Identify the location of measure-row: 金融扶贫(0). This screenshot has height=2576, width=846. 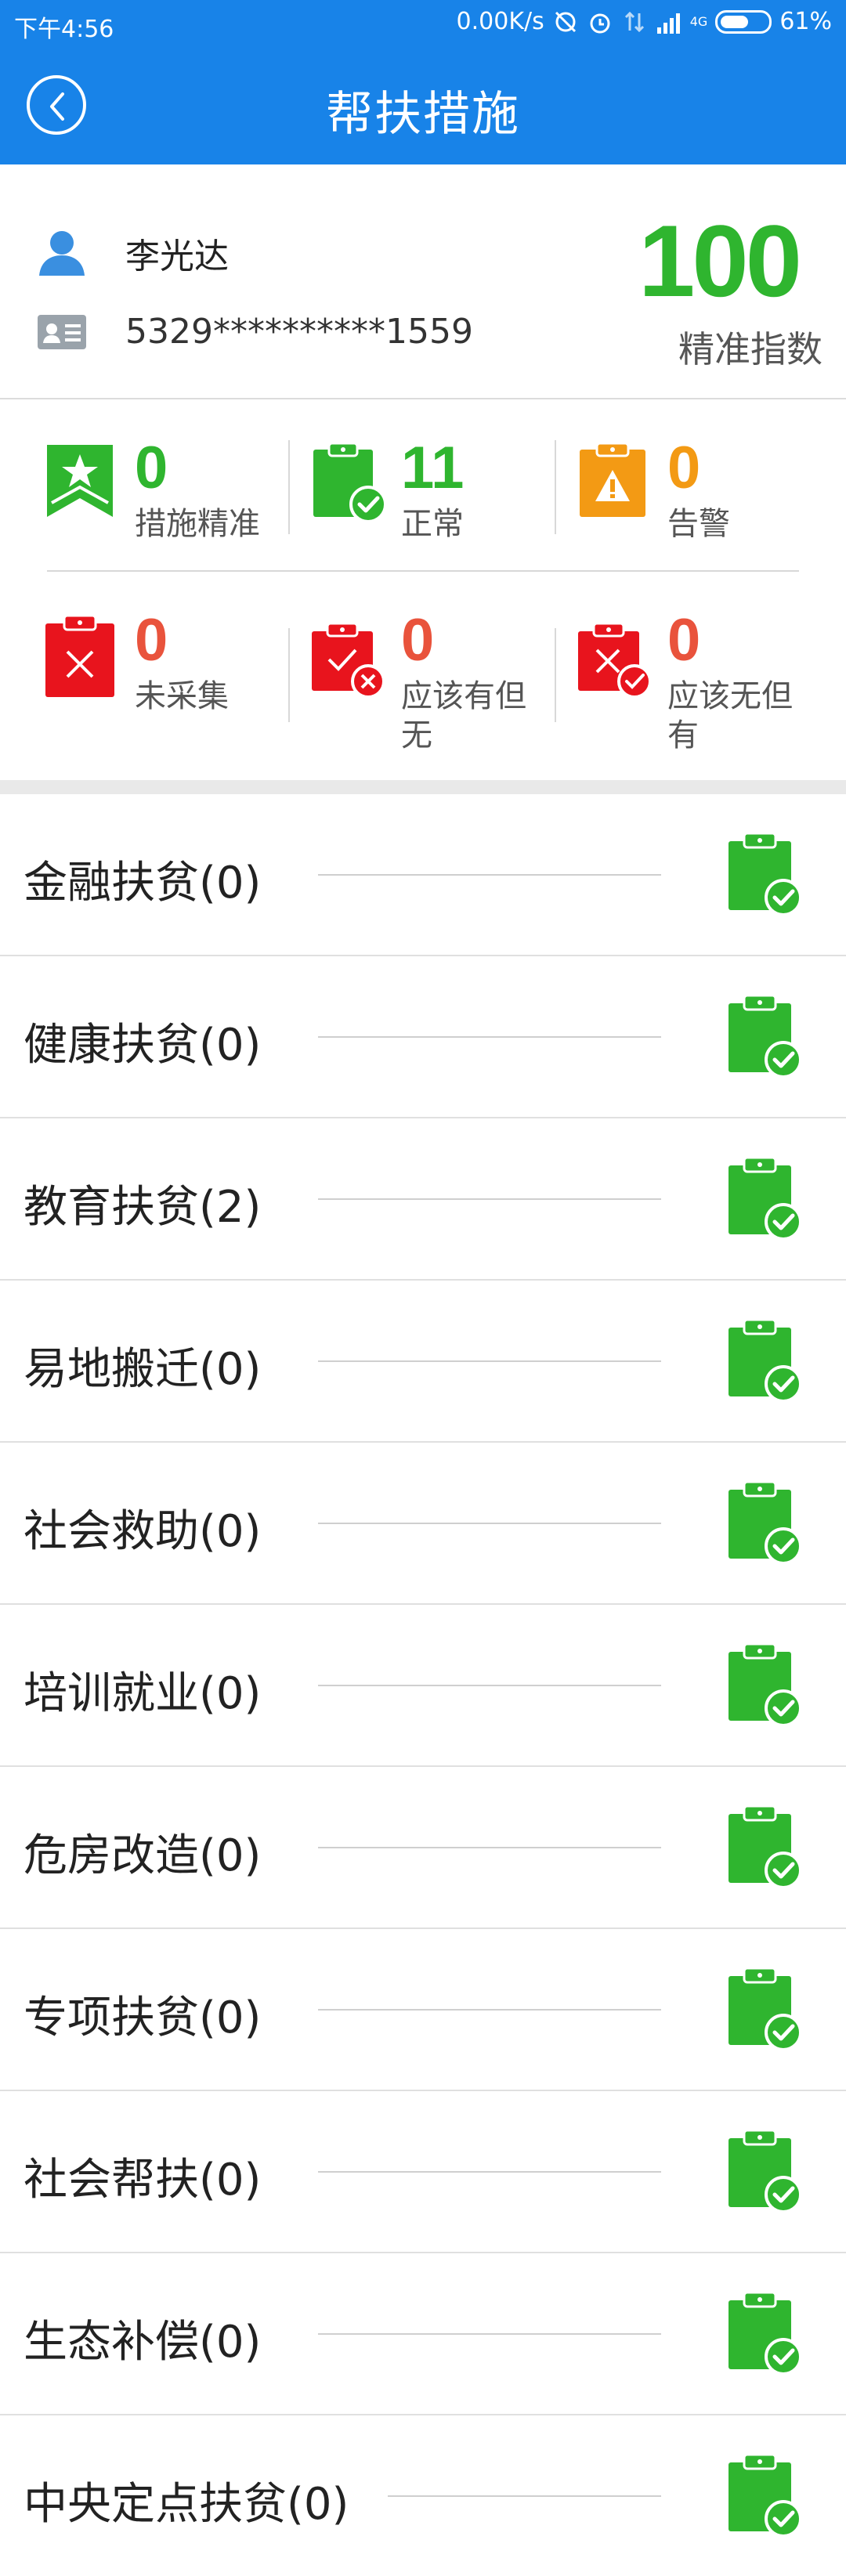
(423, 875).